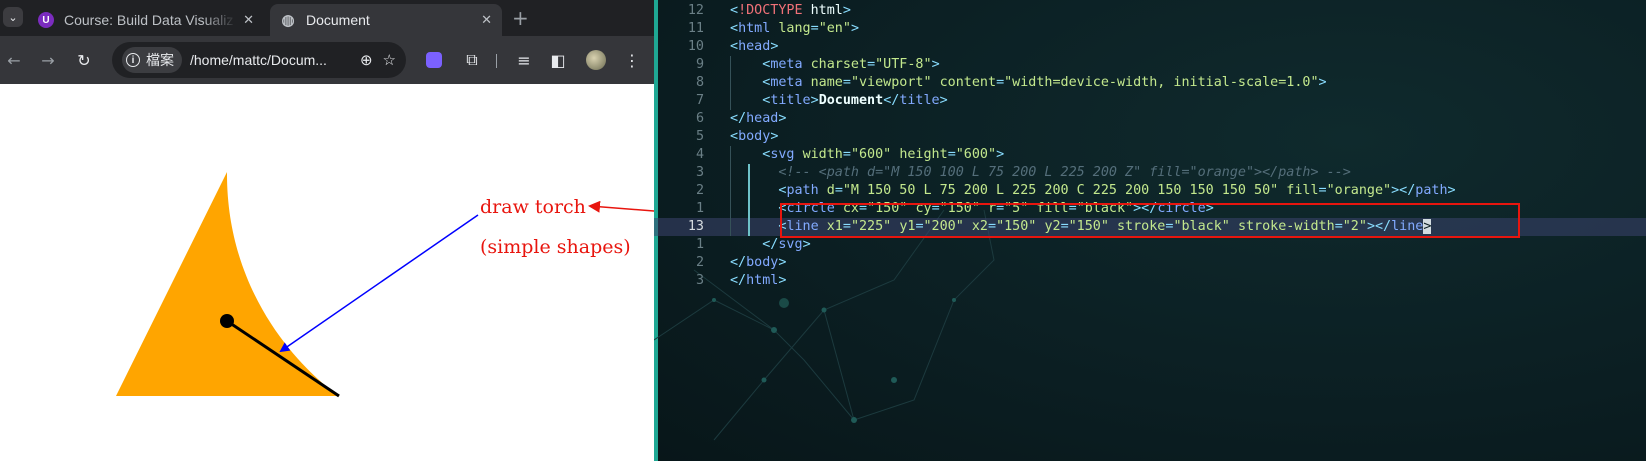 The image size is (1646, 461). What do you see at coordinates (379, 283) in the screenshot?
I see `pointer-arrow` at bounding box center [379, 283].